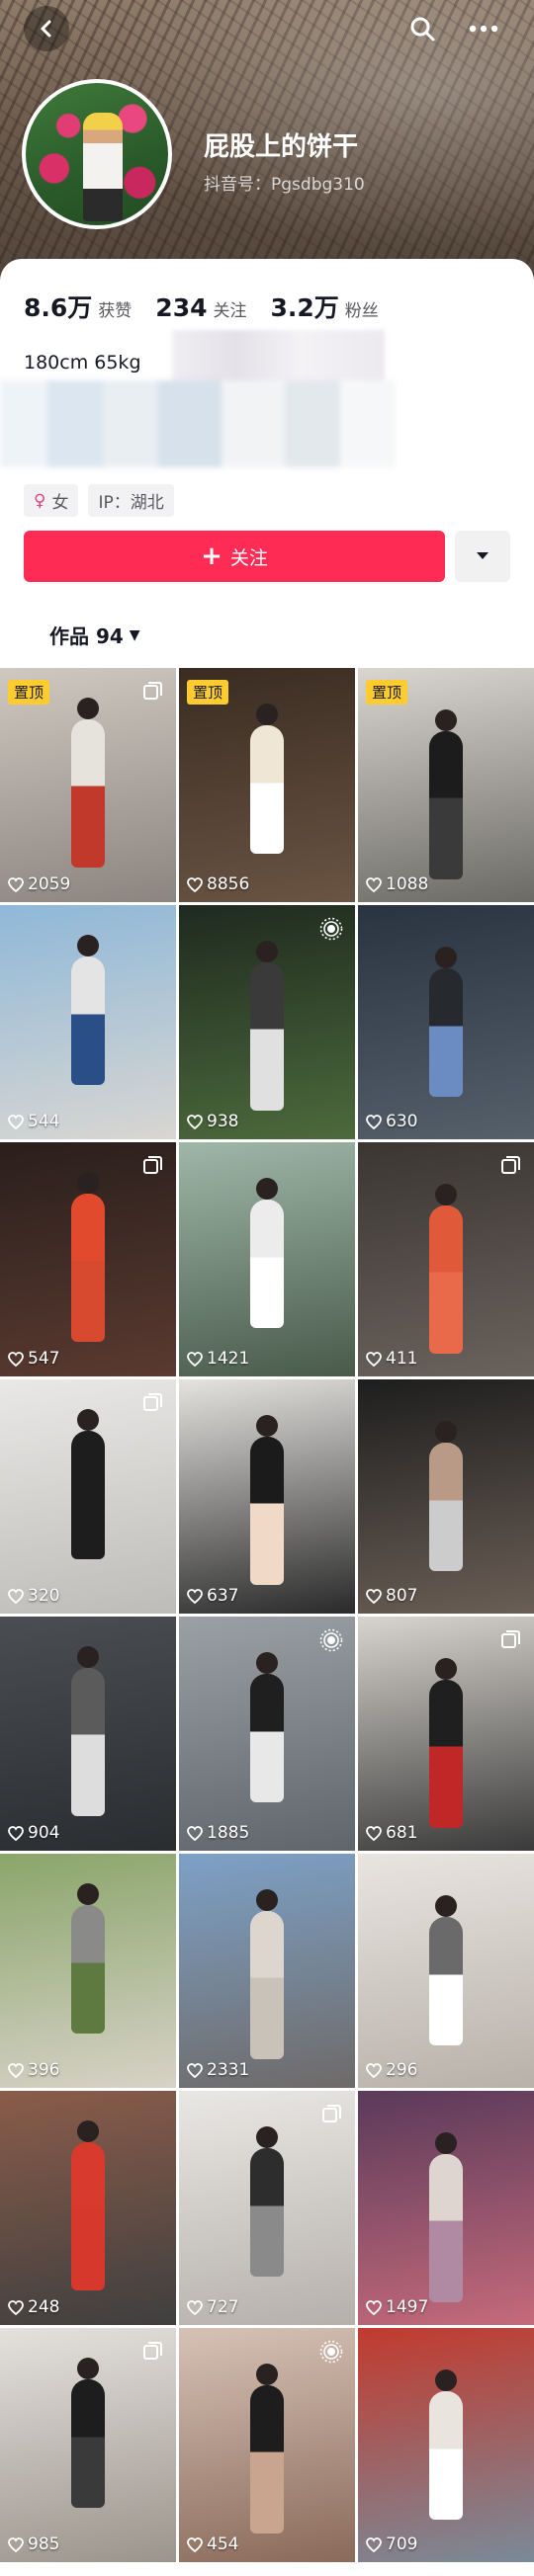 This screenshot has width=534, height=2576. I want to click on video-tile: 904, so click(88, 1734).